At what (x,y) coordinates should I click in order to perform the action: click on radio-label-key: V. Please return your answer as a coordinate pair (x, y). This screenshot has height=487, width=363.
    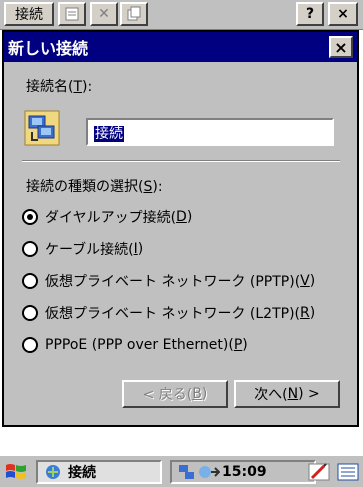
    Looking at the image, I should click on (305, 281).